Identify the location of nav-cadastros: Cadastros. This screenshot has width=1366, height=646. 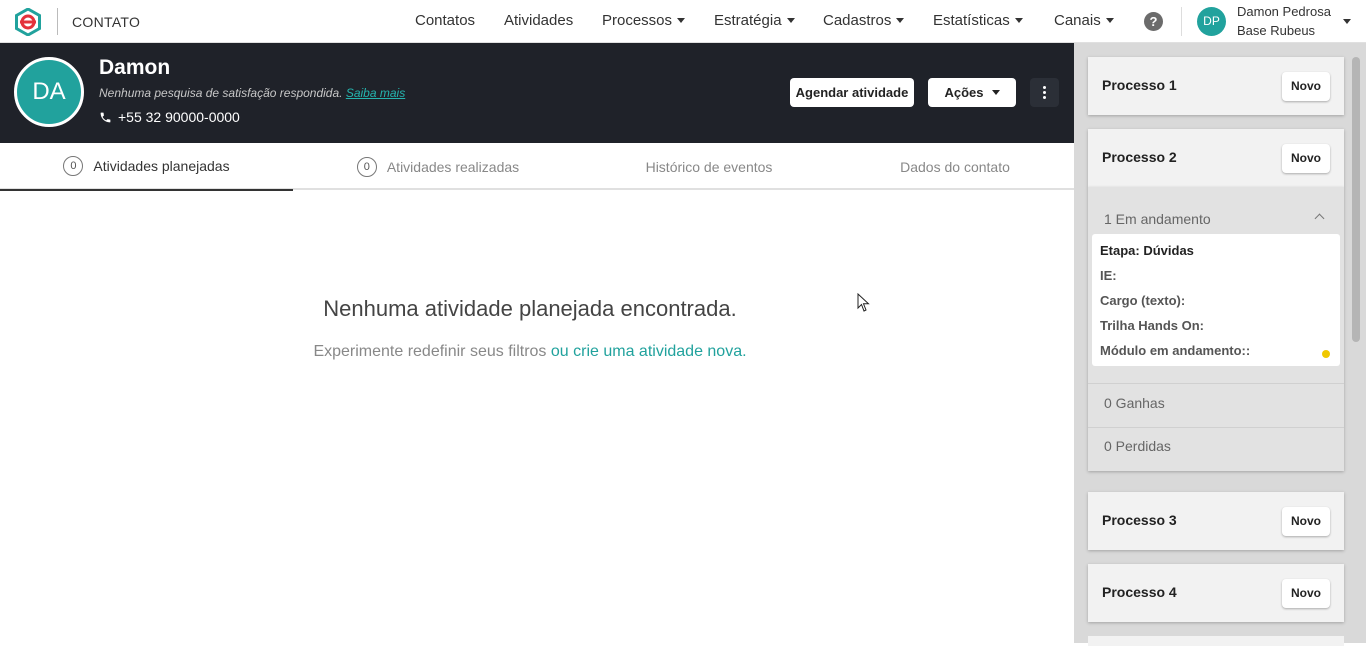
(864, 20).